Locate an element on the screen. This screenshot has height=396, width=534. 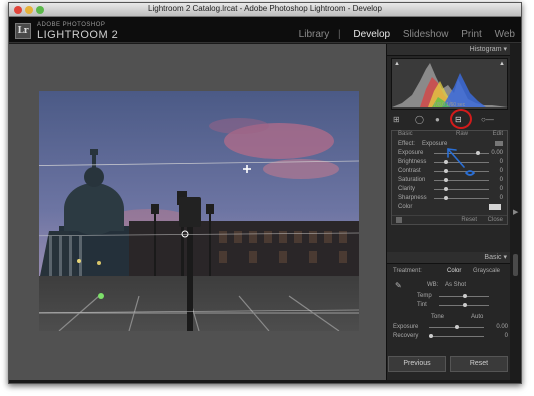
color-row: Color is located at coordinates (449, 207).